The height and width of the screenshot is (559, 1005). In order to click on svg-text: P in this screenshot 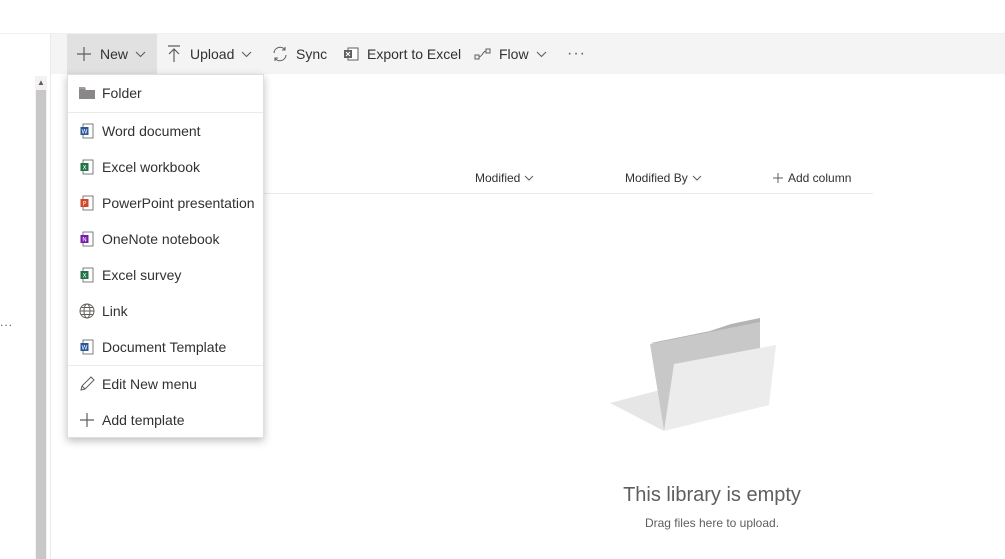, I will do `click(85, 204)`.